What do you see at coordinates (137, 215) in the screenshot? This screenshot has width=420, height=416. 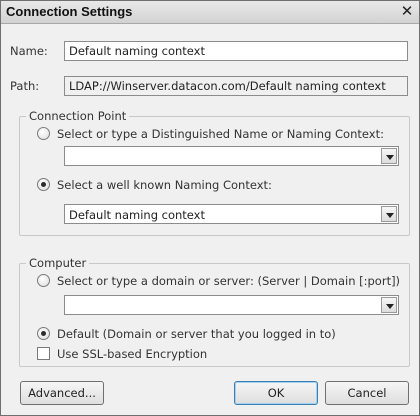 I see `well-known-context-combo-value: Default naming context` at bounding box center [137, 215].